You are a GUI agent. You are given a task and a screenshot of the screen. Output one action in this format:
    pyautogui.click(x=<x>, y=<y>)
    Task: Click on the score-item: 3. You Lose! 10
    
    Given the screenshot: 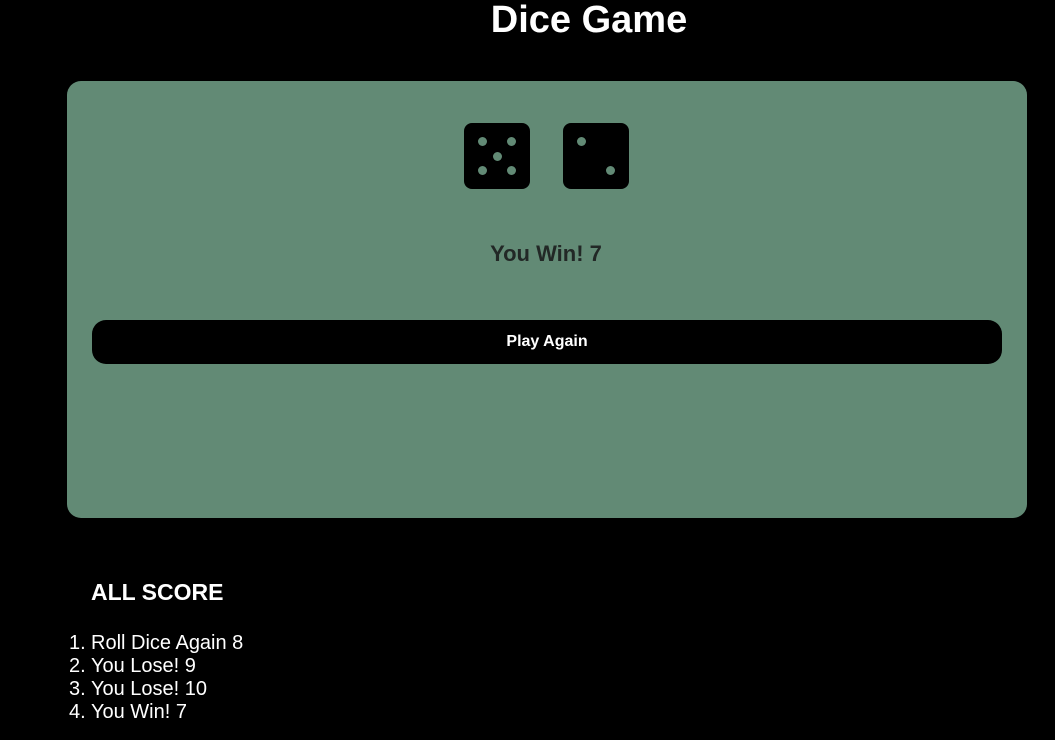 What is the action you would take?
    pyautogui.click(x=156, y=689)
    